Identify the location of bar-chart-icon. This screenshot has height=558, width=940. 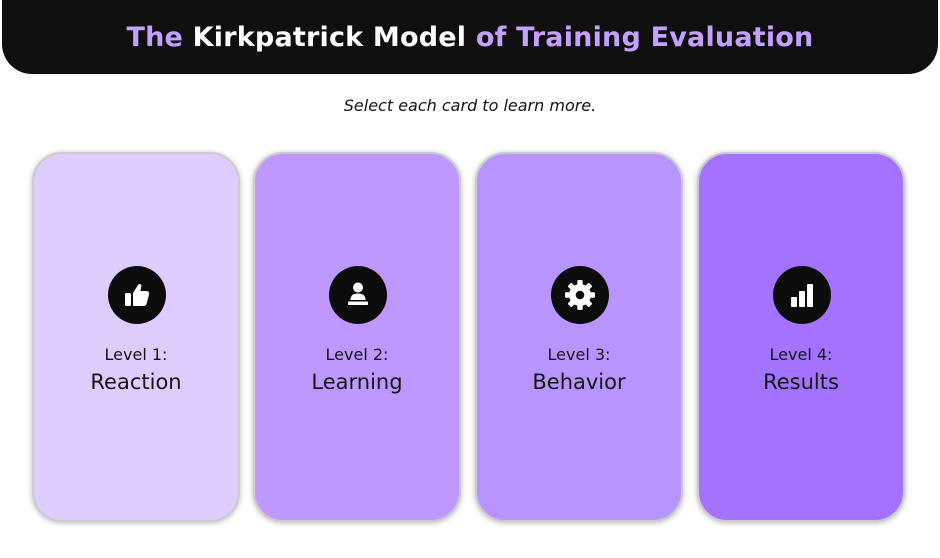
(802, 295).